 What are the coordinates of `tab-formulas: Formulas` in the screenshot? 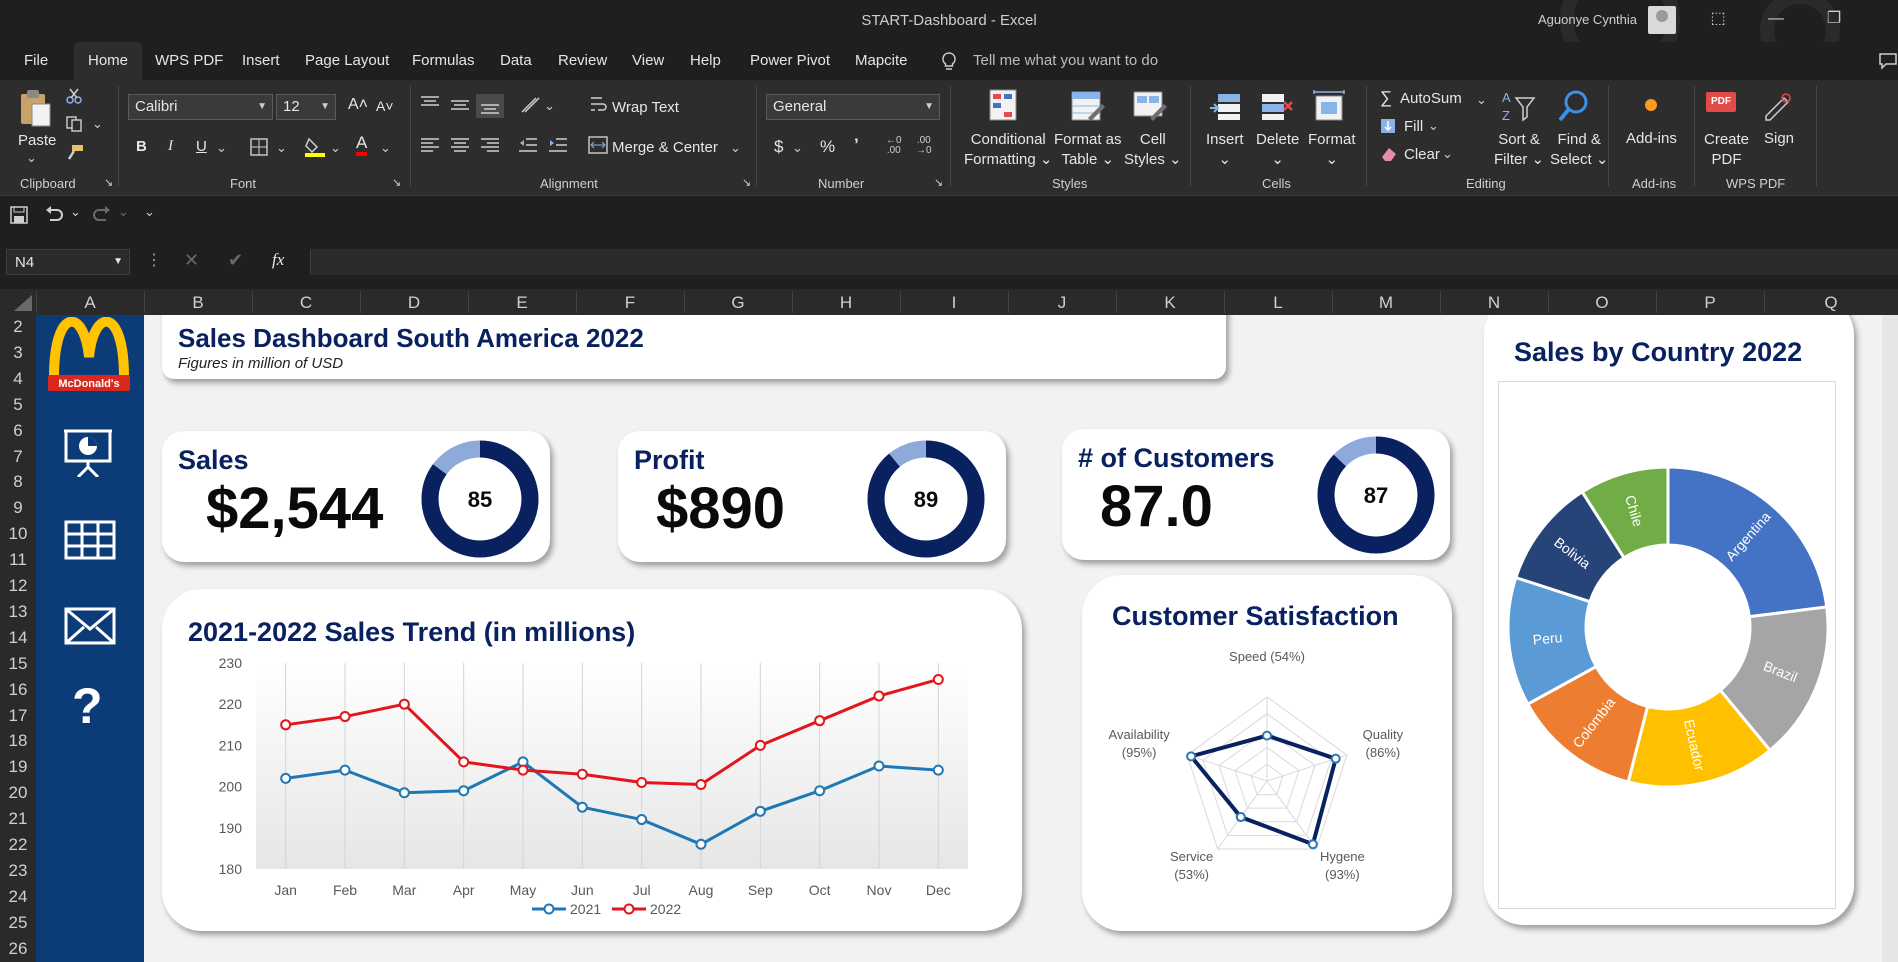 It's located at (443, 60).